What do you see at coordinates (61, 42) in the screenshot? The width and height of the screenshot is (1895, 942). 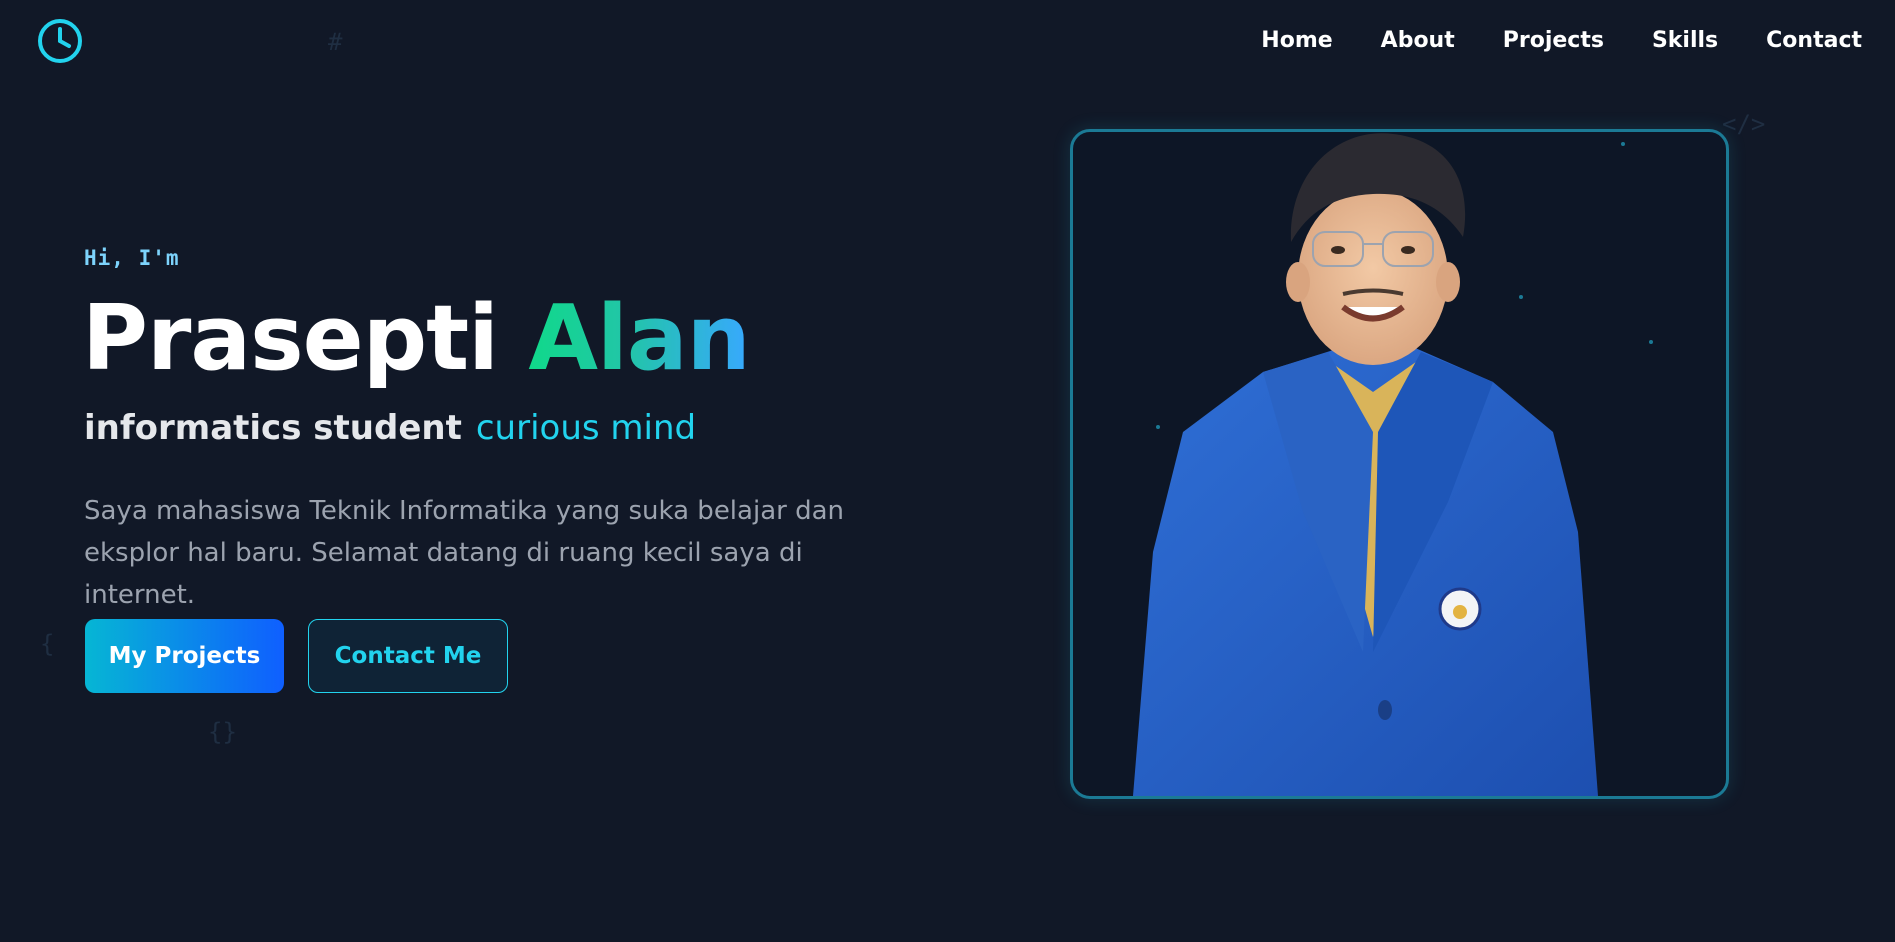 I see `clock-icon` at bounding box center [61, 42].